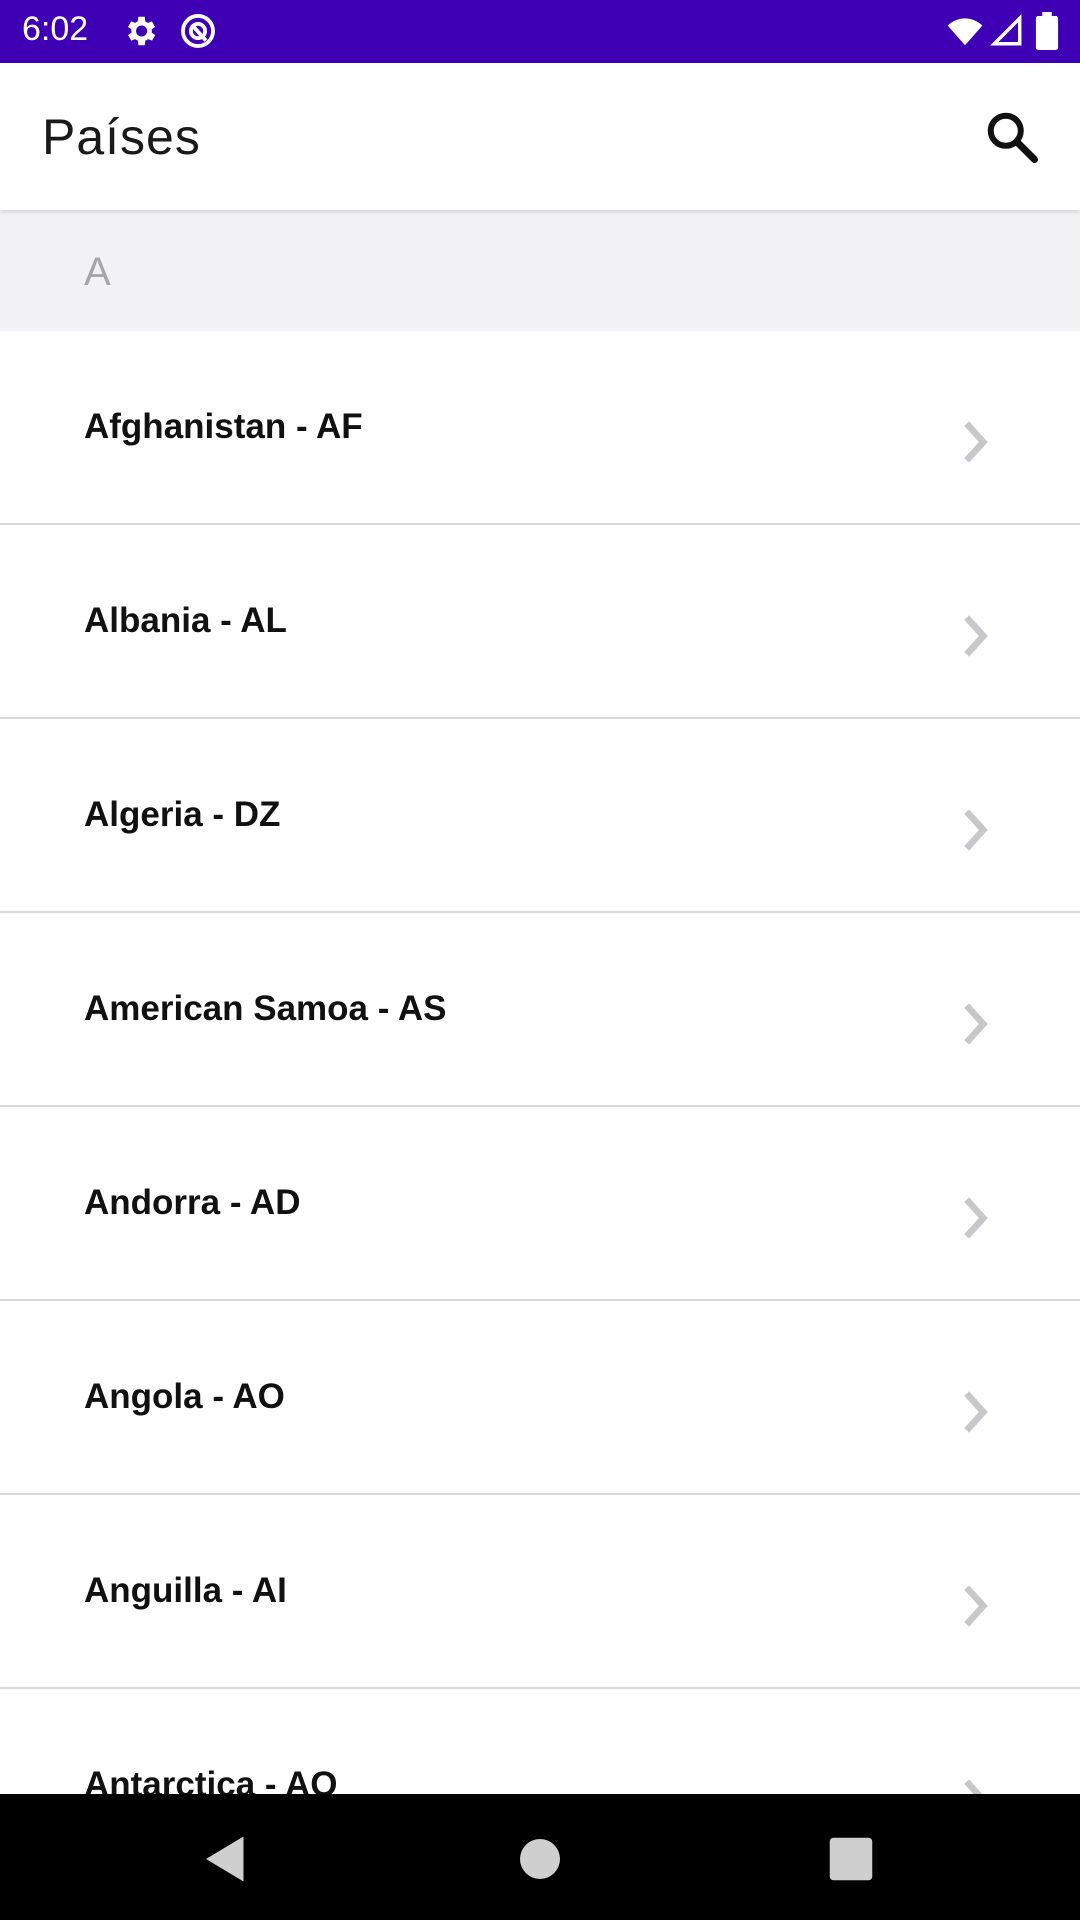 This screenshot has height=1920, width=1080. I want to click on section-letter: A, so click(97, 272).